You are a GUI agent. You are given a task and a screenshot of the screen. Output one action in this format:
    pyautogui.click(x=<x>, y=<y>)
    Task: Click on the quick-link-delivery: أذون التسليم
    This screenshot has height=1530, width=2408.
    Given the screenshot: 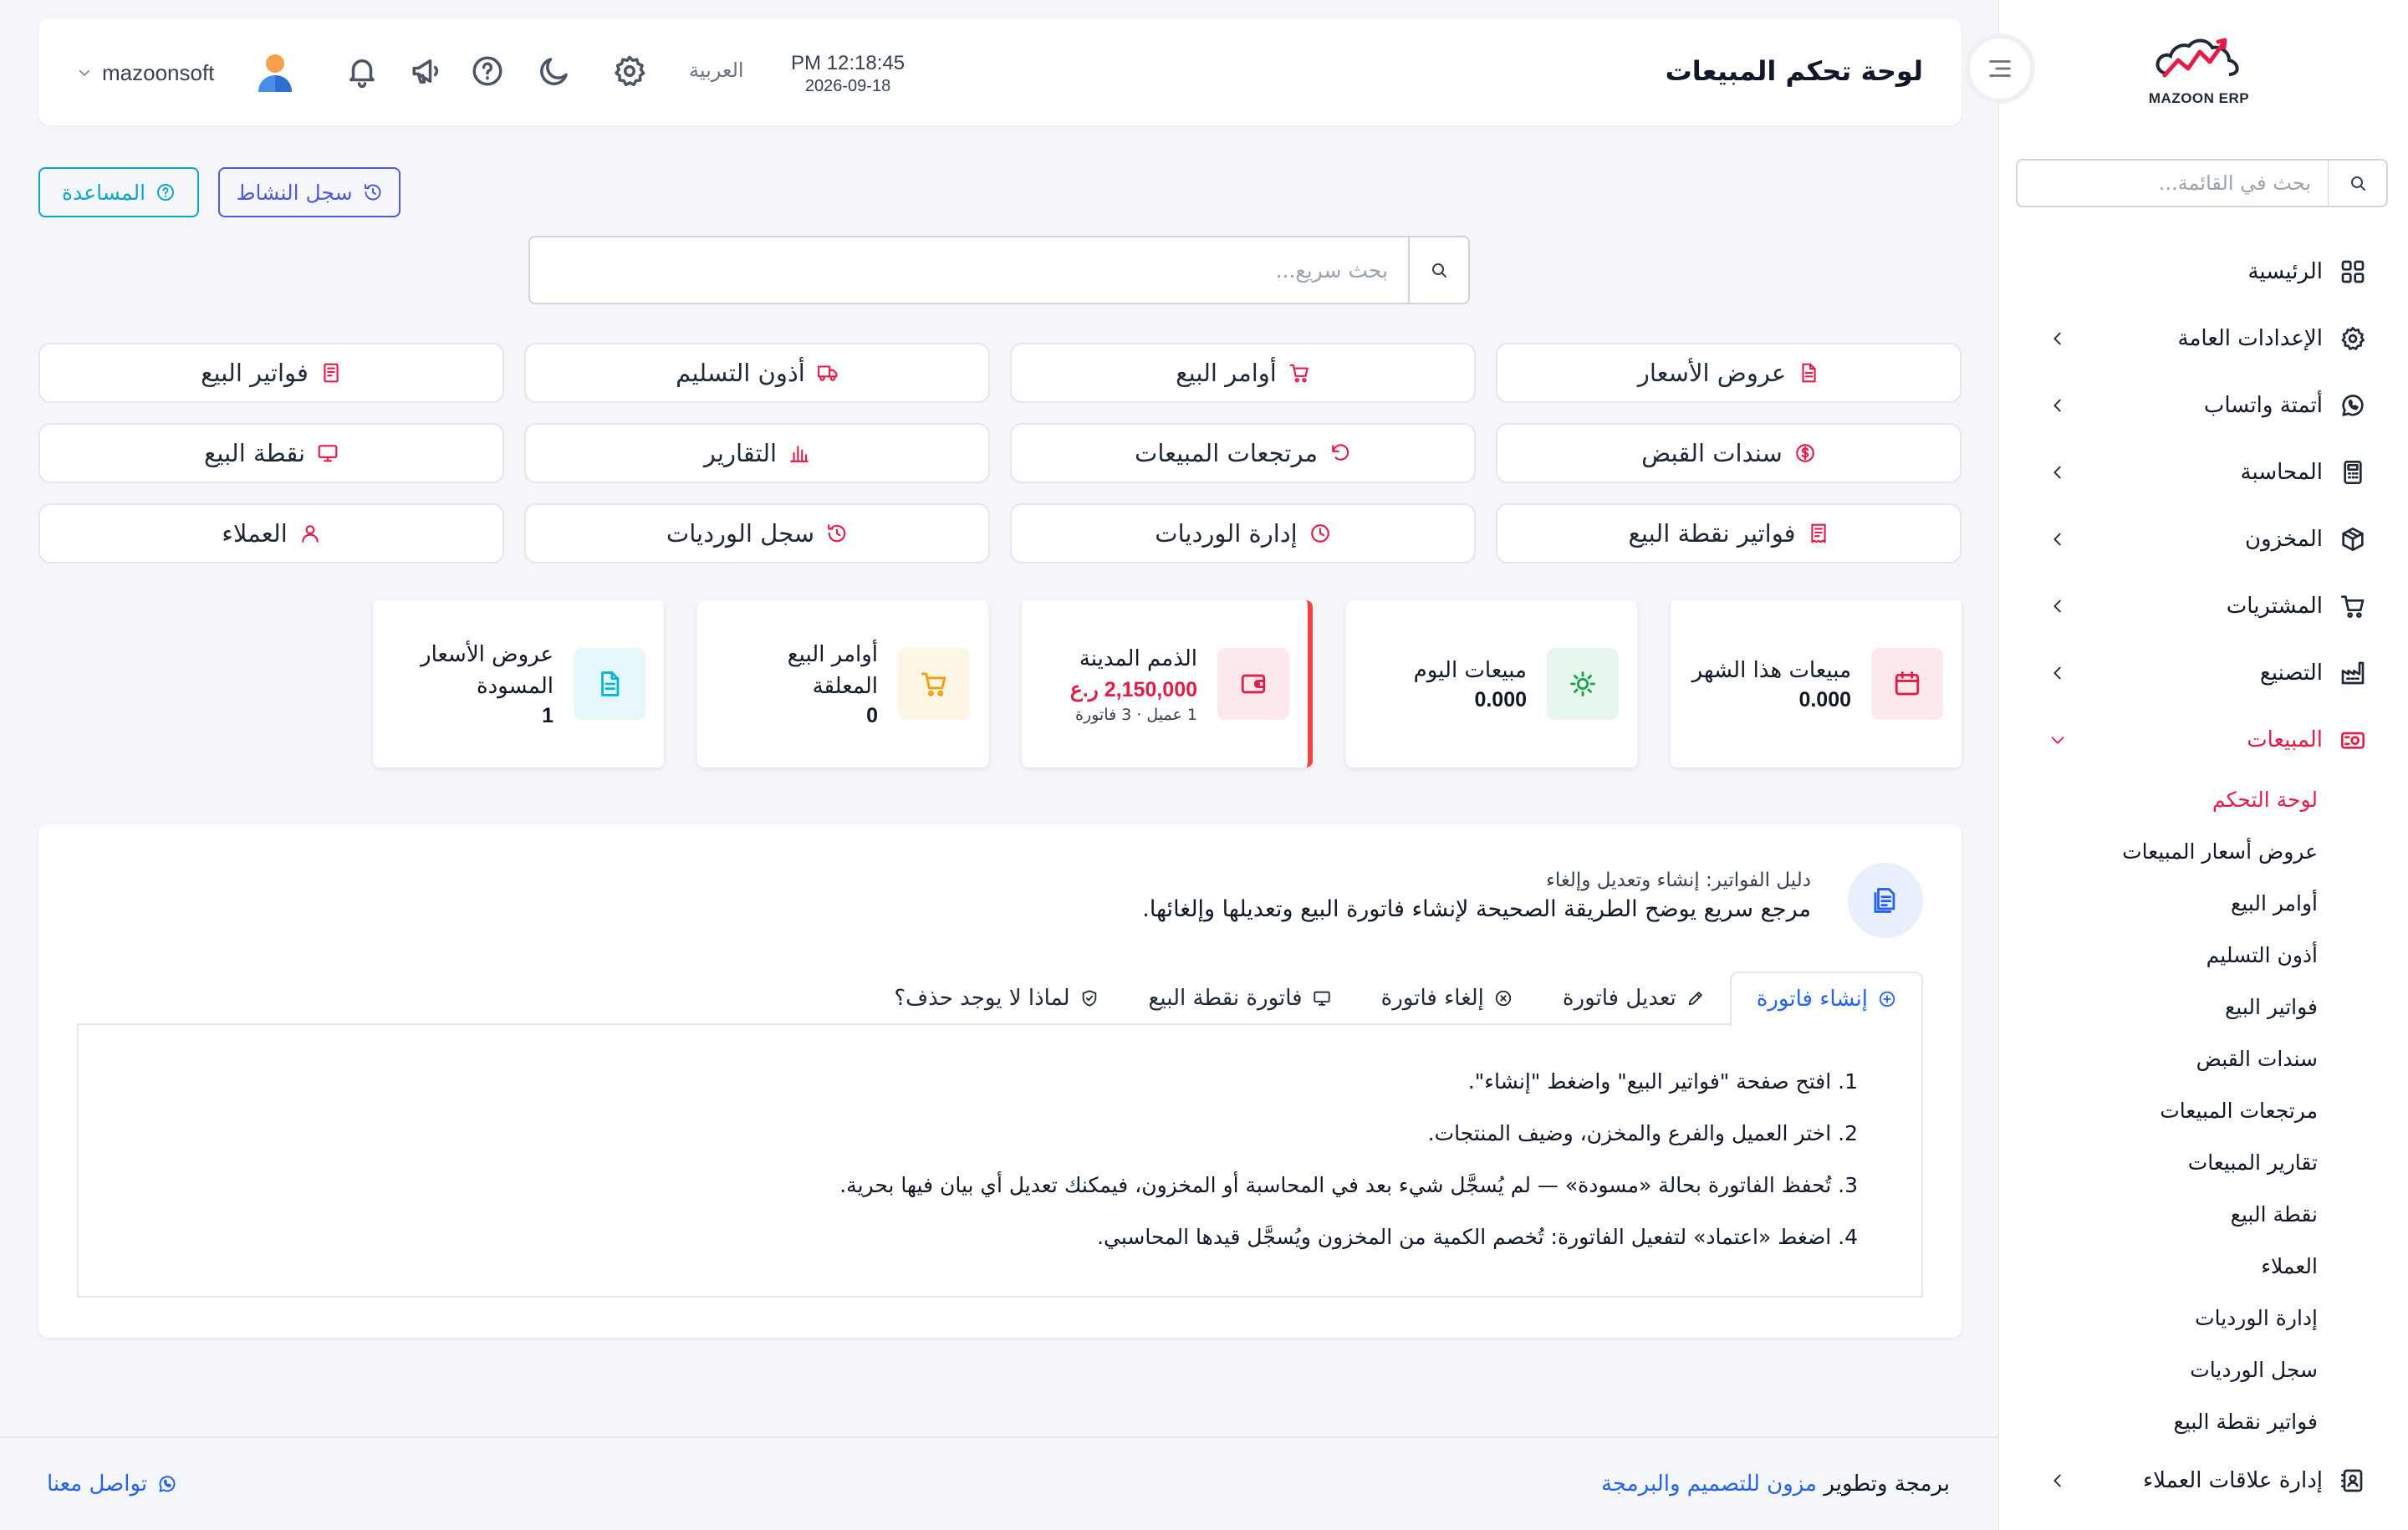 What is the action you would take?
    pyautogui.click(x=757, y=373)
    